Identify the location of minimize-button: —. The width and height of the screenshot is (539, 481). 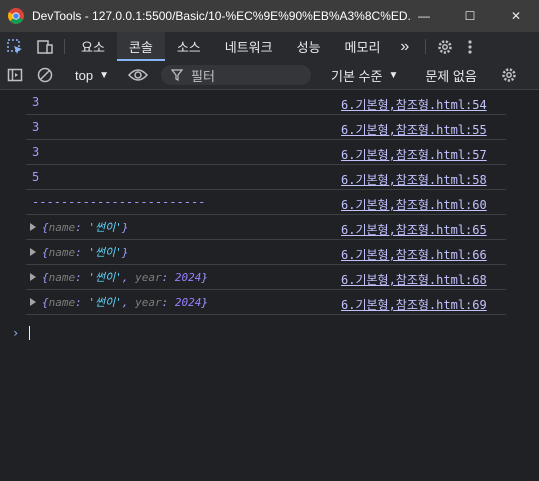
(424, 16).